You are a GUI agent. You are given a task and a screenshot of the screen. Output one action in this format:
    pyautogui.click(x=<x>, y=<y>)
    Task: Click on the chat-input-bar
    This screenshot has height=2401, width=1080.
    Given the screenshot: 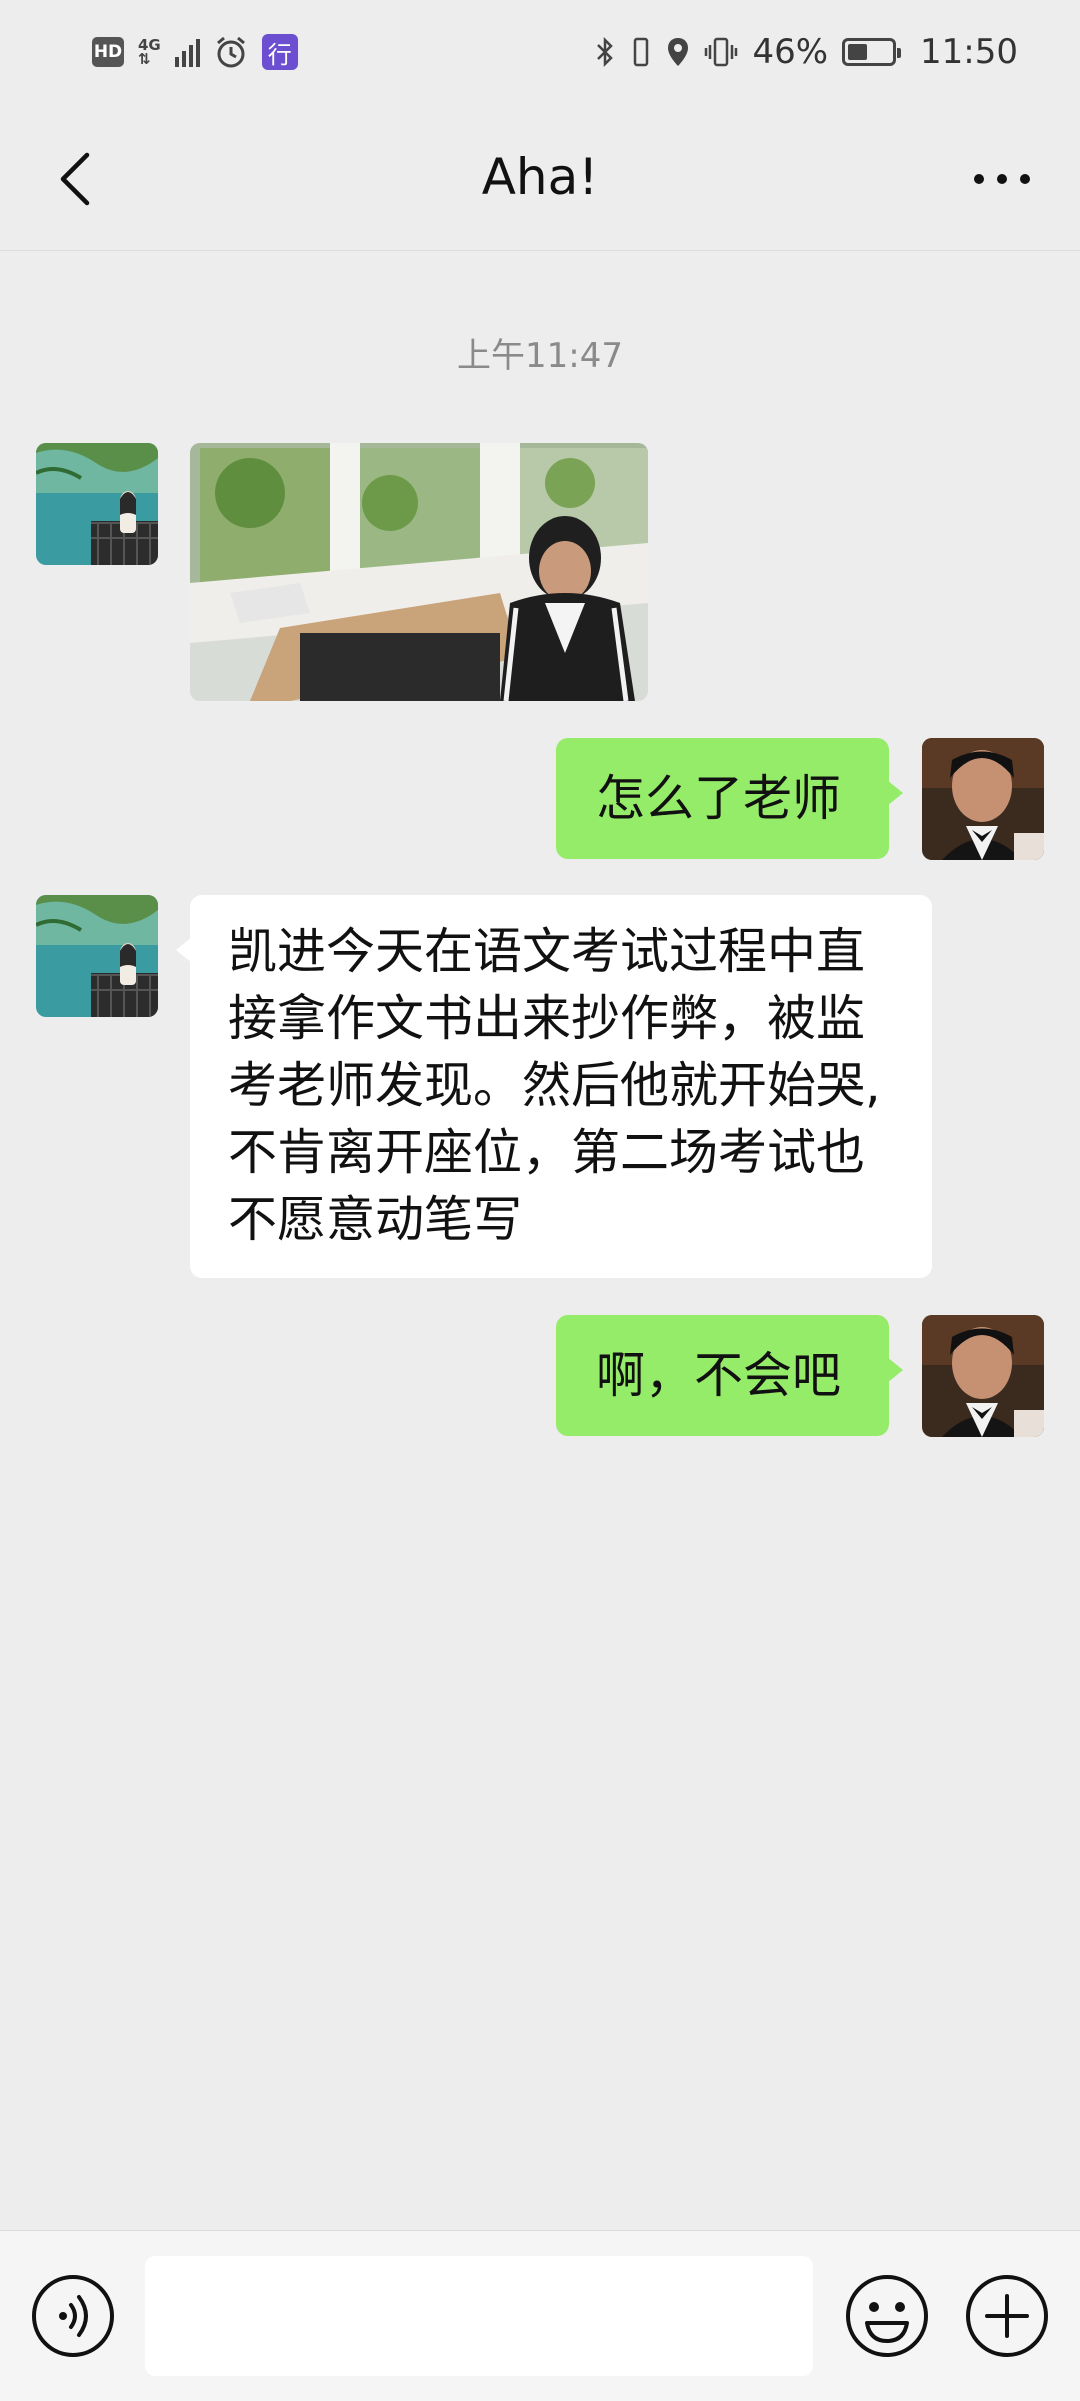 What is the action you would take?
    pyautogui.click(x=540, y=2315)
    